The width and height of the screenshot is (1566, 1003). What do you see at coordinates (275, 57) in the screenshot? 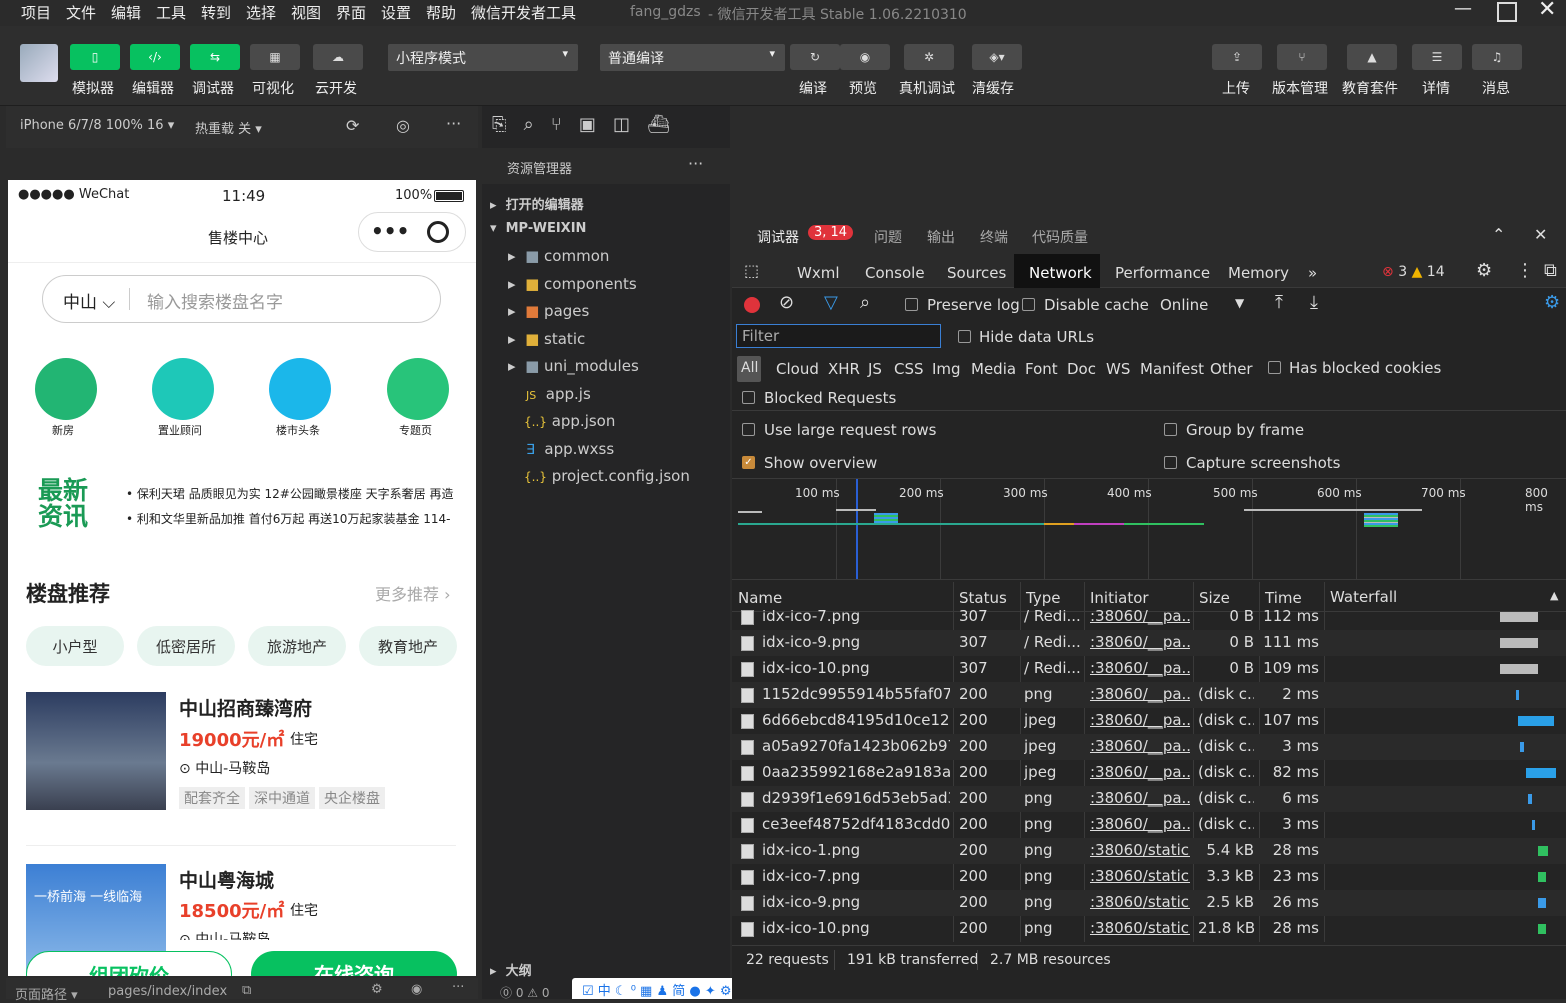
I see `visual-button: ▦` at bounding box center [275, 57].